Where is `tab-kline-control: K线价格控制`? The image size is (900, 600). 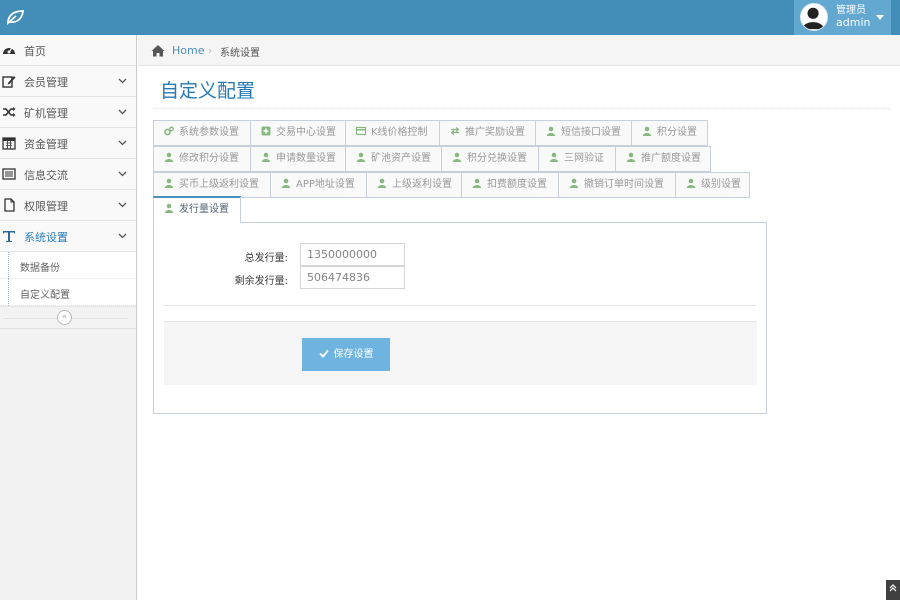
tab-kline-control: K线价格控制 is located at coordinates (392, 133).